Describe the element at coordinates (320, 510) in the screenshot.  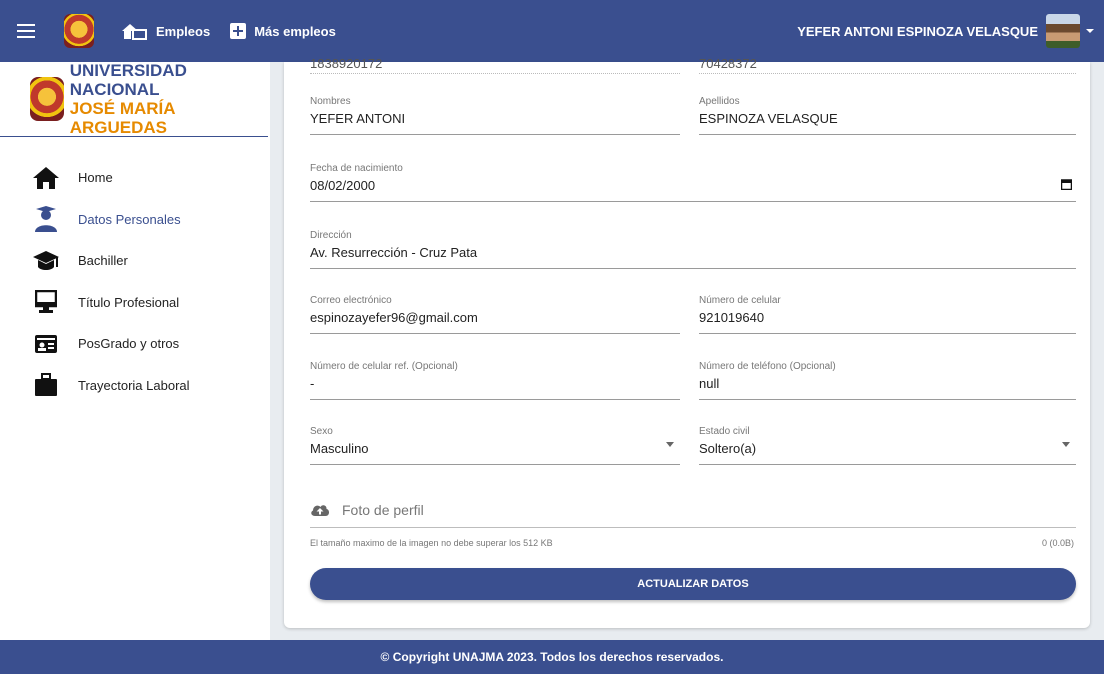
I see `cloud-upload-icon` at that location.